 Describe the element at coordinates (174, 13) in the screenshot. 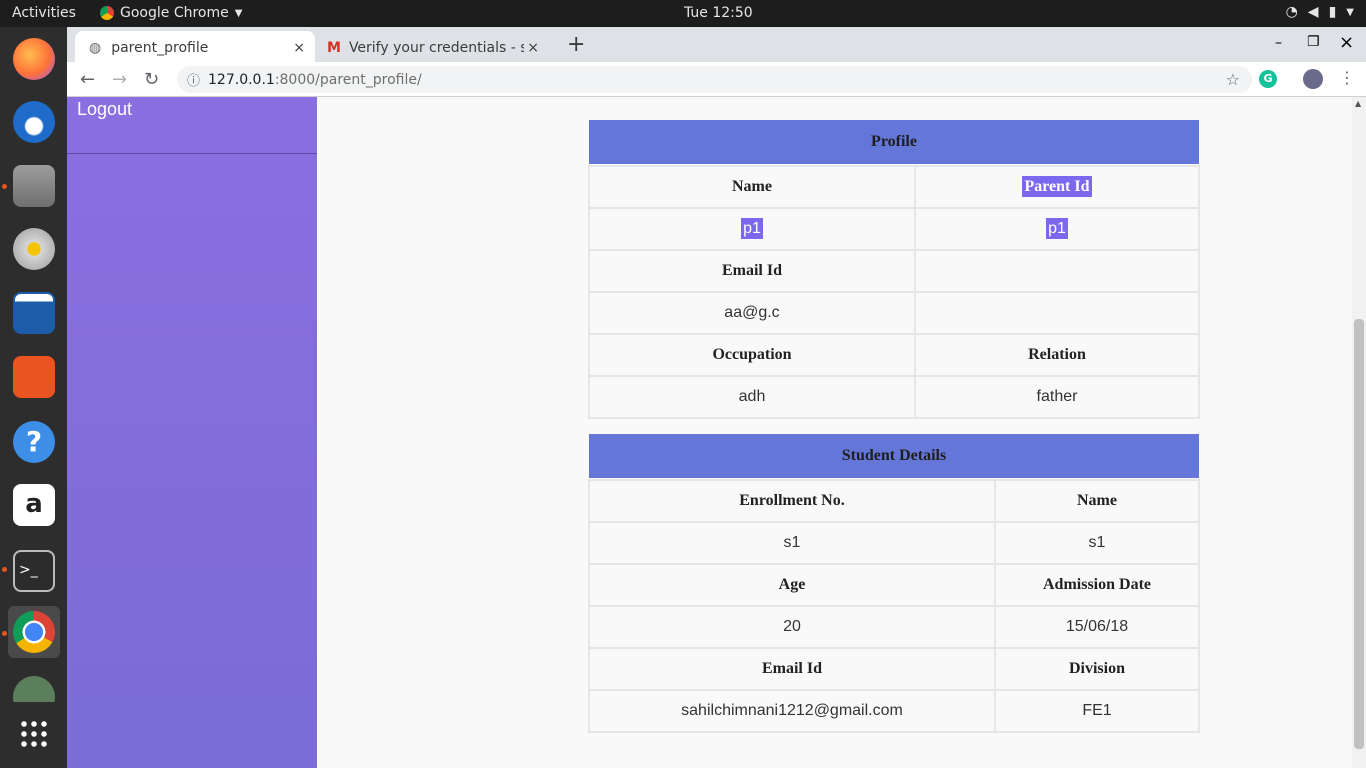

I see `app-name: Google Chrome` at that location.